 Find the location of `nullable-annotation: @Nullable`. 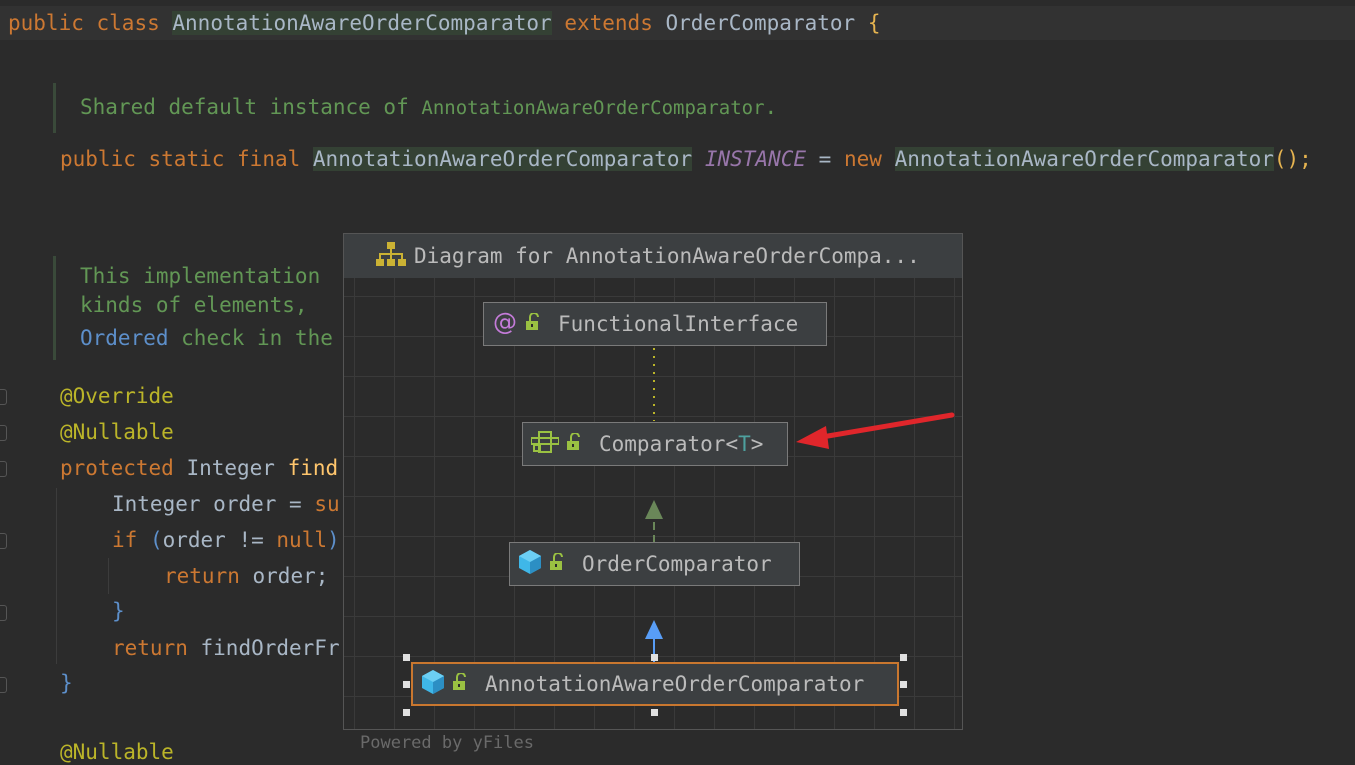

nullable-annotation: @Nullable is located at coordinates (117, 432).